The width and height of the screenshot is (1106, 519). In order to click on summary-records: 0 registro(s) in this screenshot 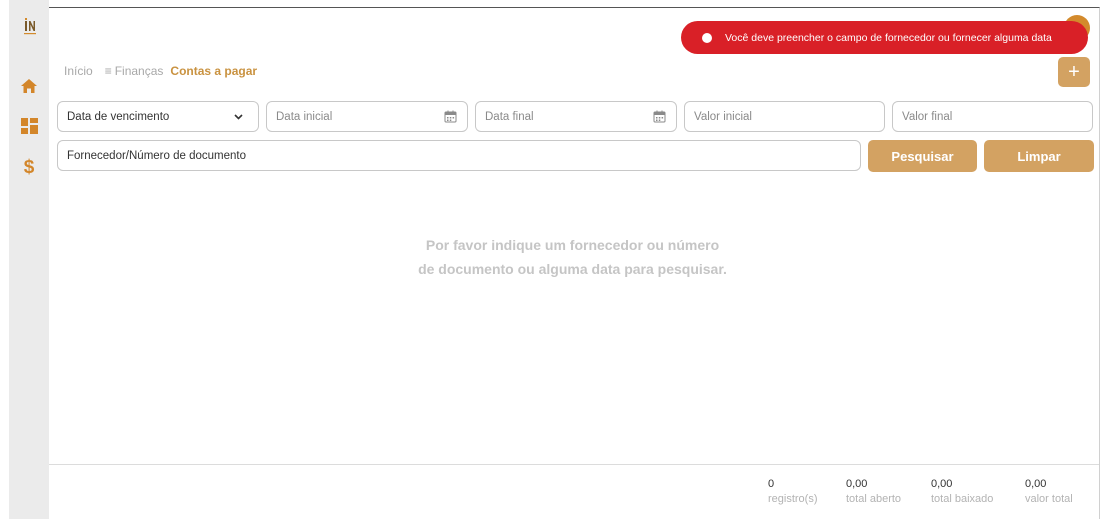, I will do `click(793, 491)`.